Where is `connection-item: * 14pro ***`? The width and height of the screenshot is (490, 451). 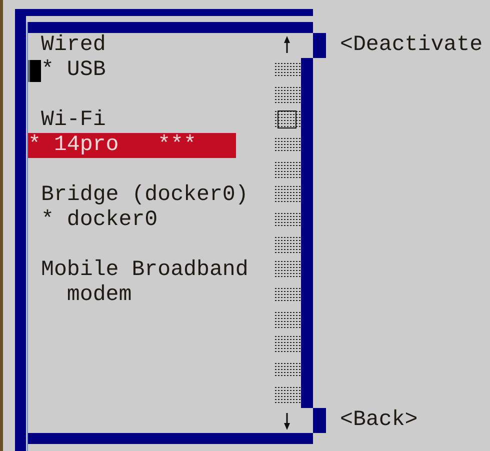 connection-item: * 14pro *** is located at coordinates (132, 145).